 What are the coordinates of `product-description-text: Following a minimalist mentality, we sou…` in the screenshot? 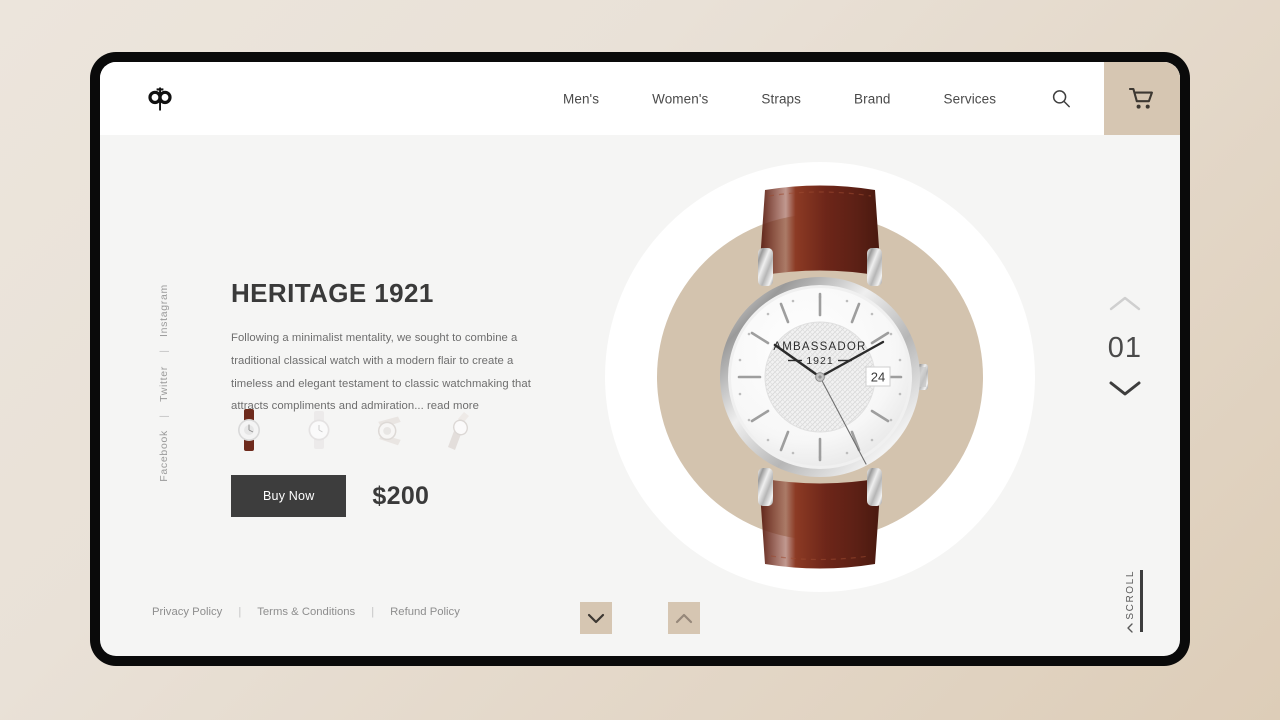 It's located at (381, 372).